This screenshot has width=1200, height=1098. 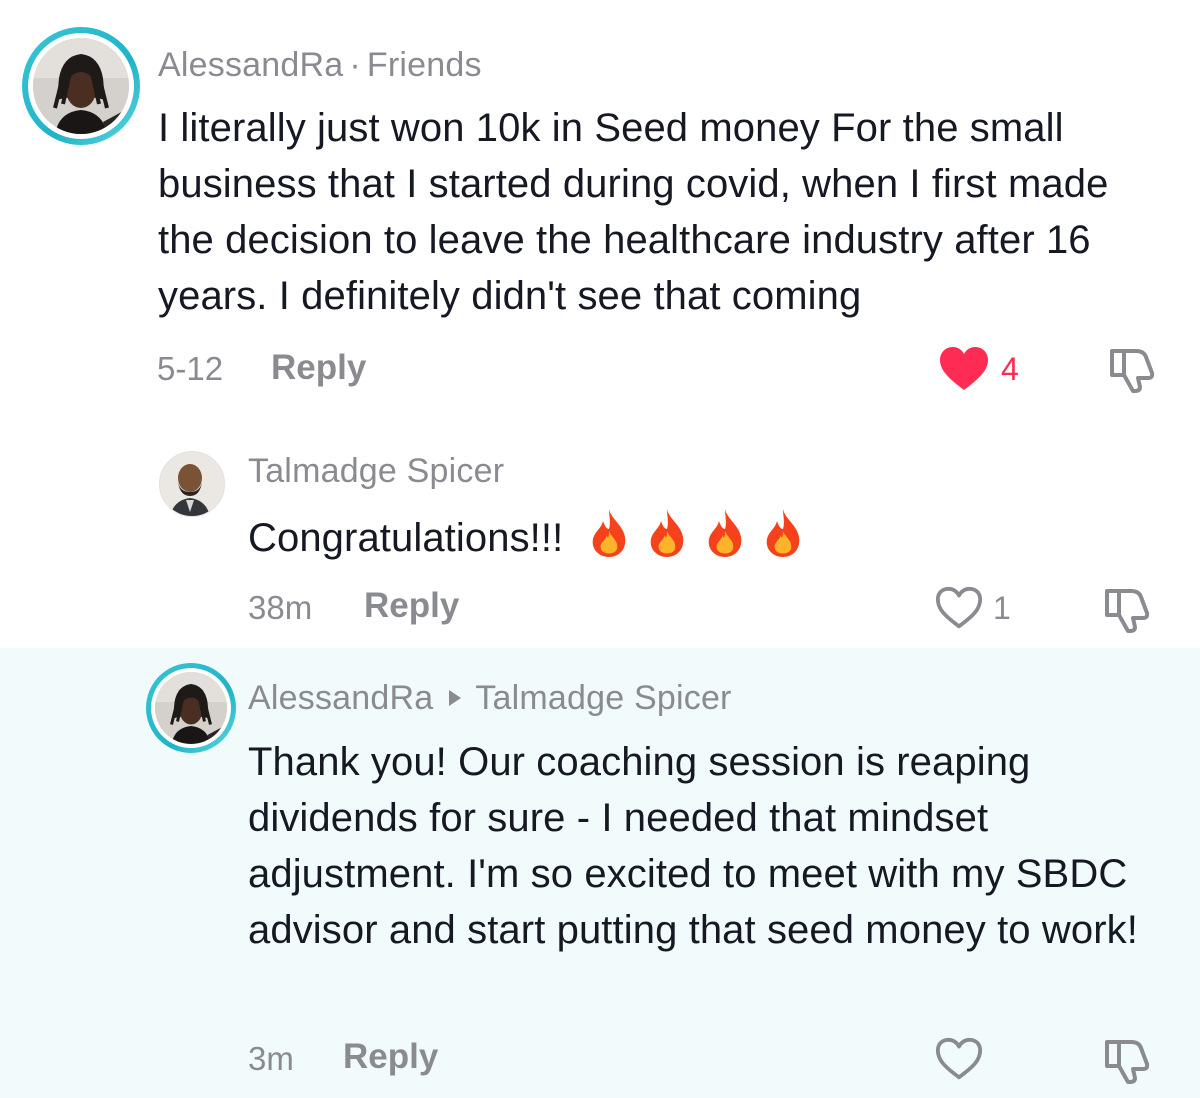 I want to click on comment-author: Talmadge Spicer, so click(x=376, y=471).